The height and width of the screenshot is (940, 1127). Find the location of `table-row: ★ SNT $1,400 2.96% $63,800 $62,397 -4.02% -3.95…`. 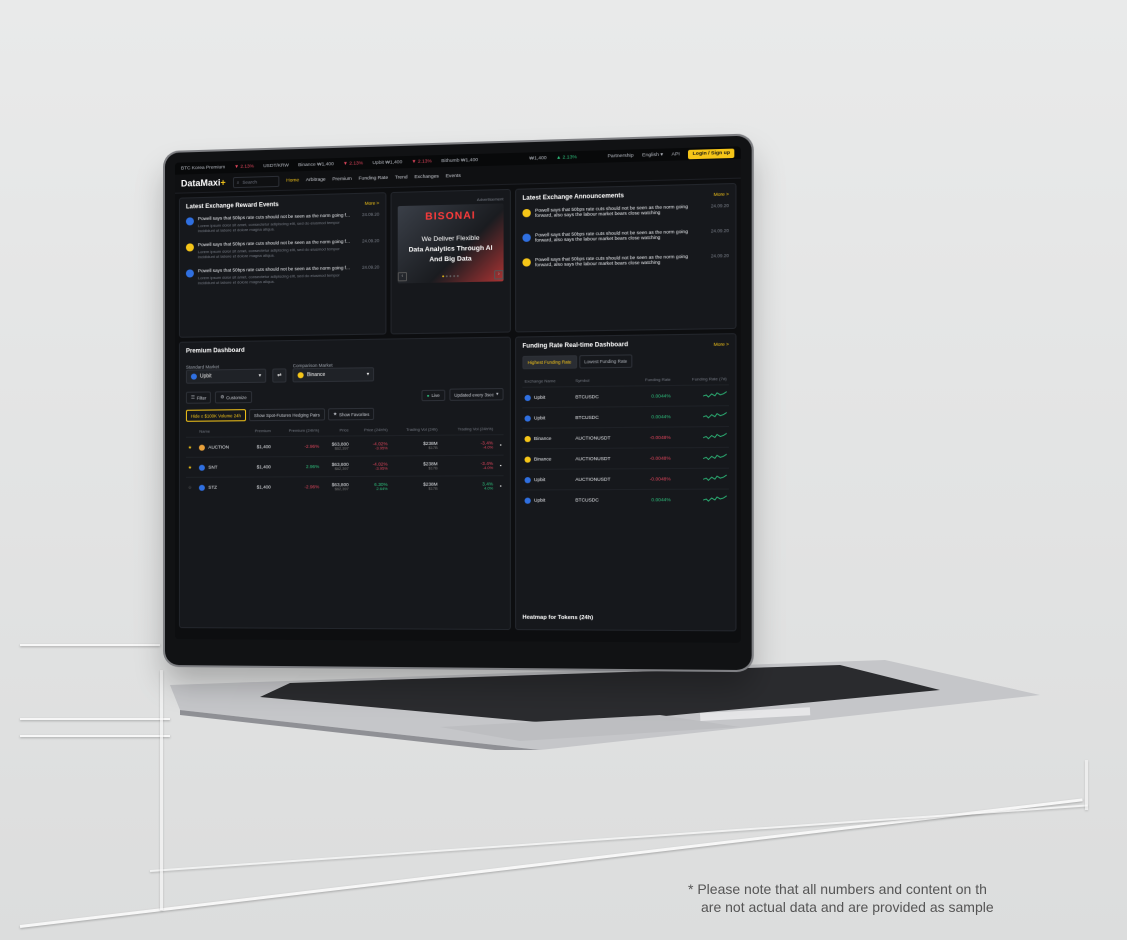

table-row: ★ SNT $1,400 2.96% $63,800 $62,397 -4.02% -3.95… is located at coordinates (345, 466).